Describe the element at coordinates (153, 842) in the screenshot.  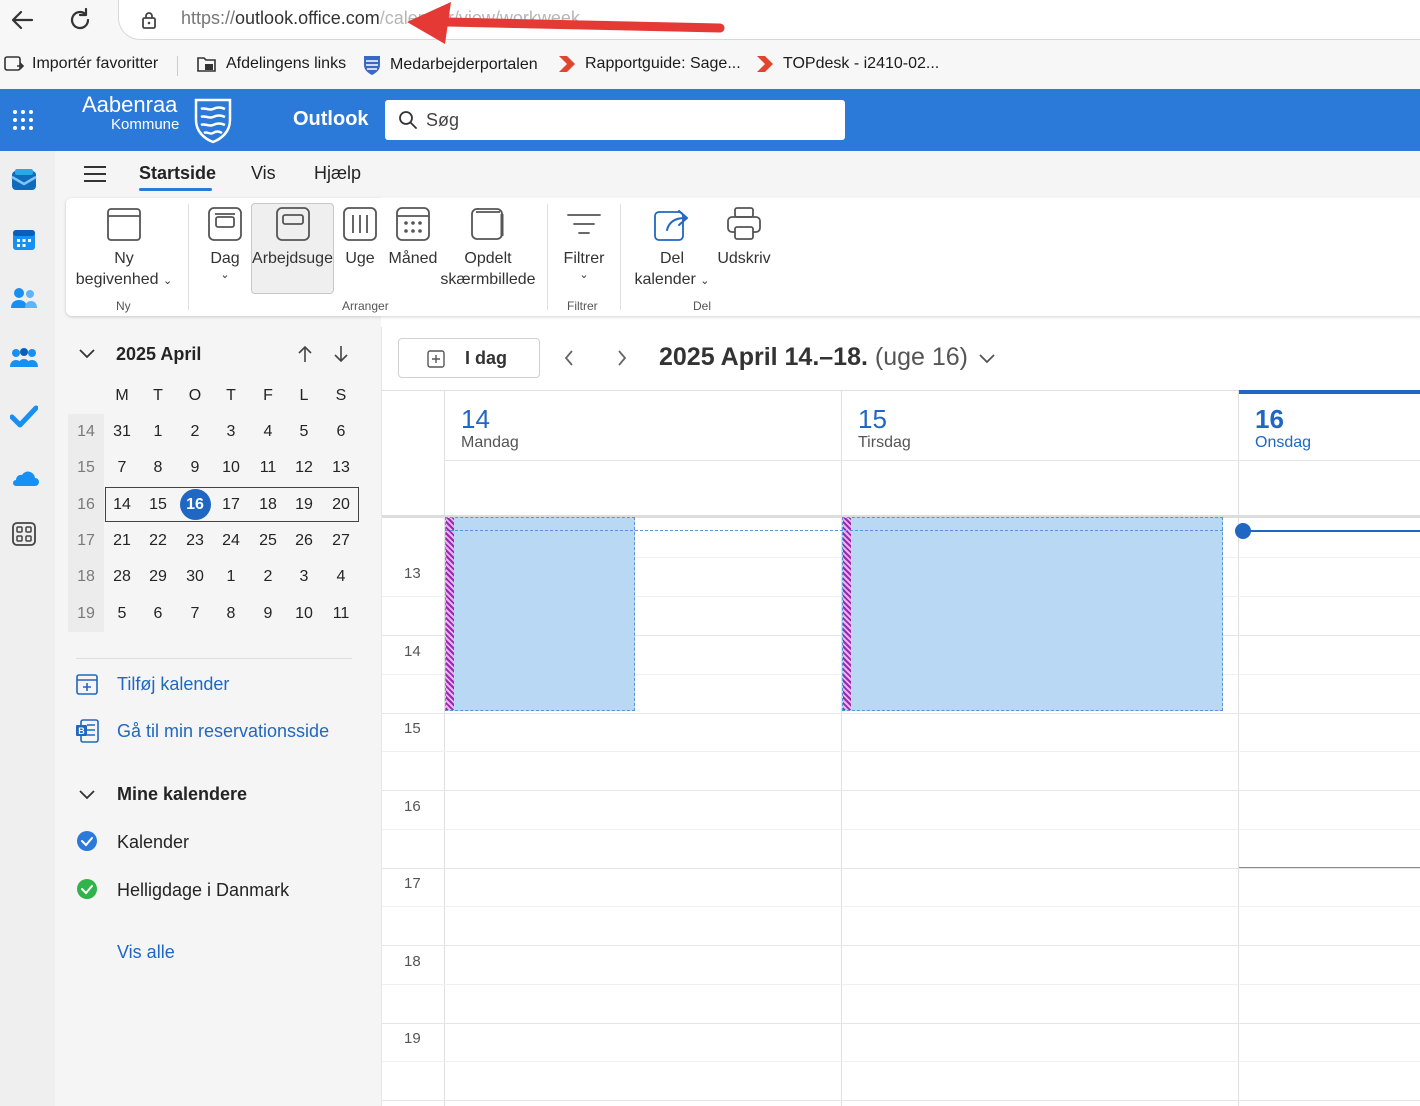
I see `calendar-item-label: Kalender` at that location.